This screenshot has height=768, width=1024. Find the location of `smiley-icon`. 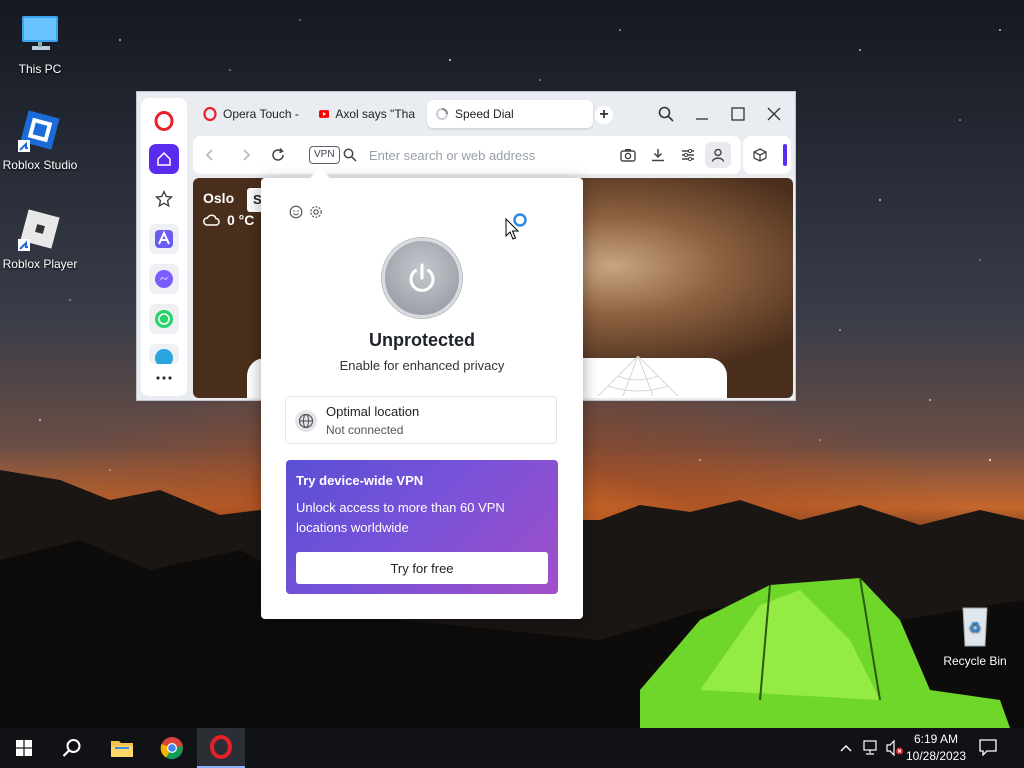

smiley-icon is located at coordinates (296, 212).